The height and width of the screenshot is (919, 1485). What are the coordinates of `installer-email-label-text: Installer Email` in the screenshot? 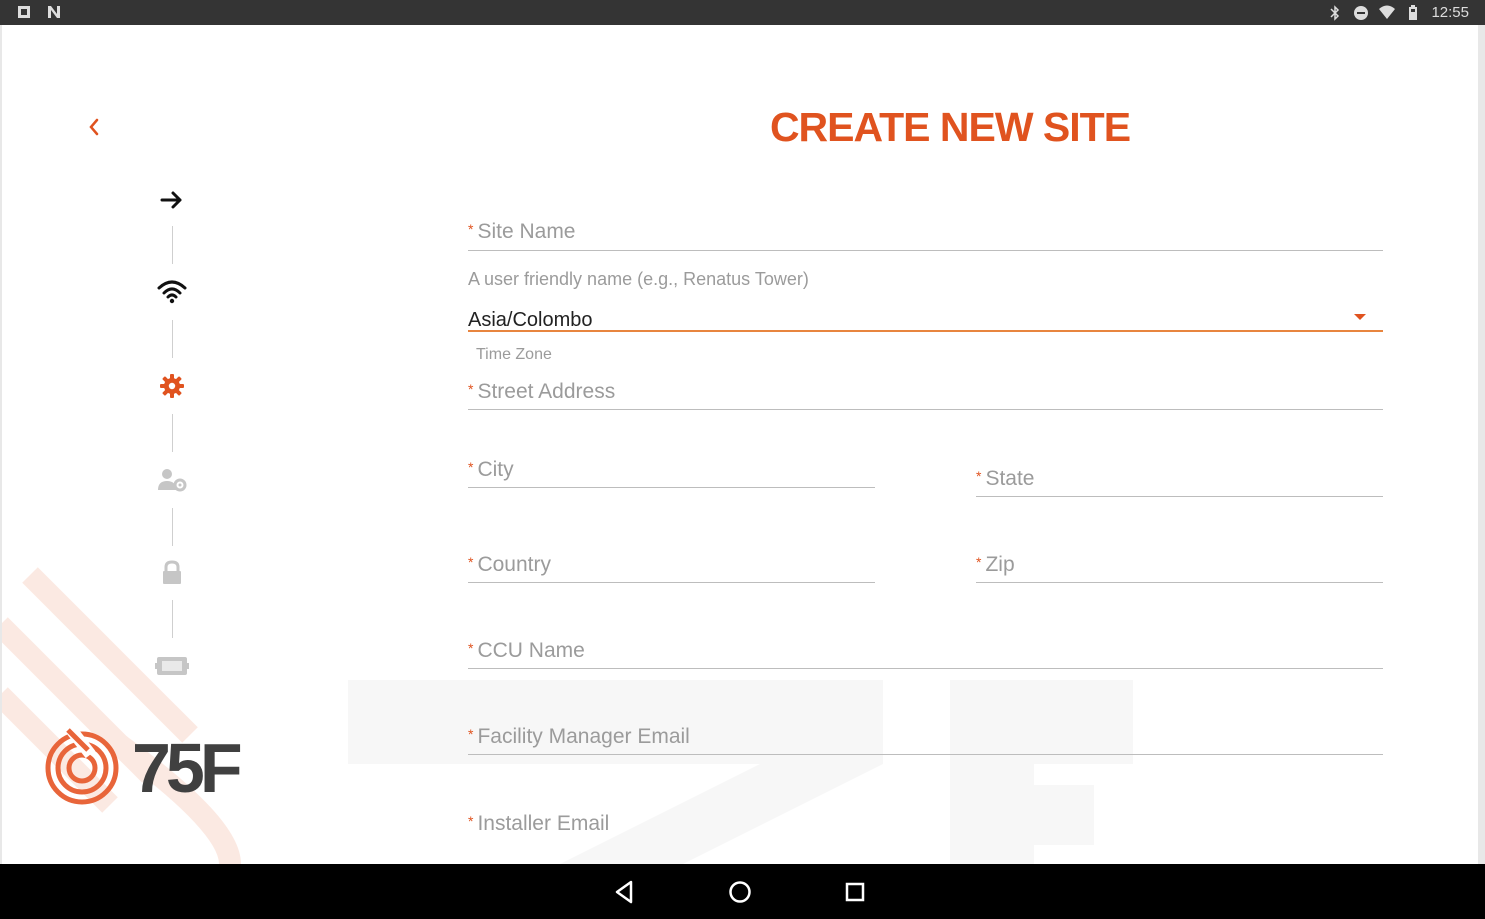 It's located at (543, 823).